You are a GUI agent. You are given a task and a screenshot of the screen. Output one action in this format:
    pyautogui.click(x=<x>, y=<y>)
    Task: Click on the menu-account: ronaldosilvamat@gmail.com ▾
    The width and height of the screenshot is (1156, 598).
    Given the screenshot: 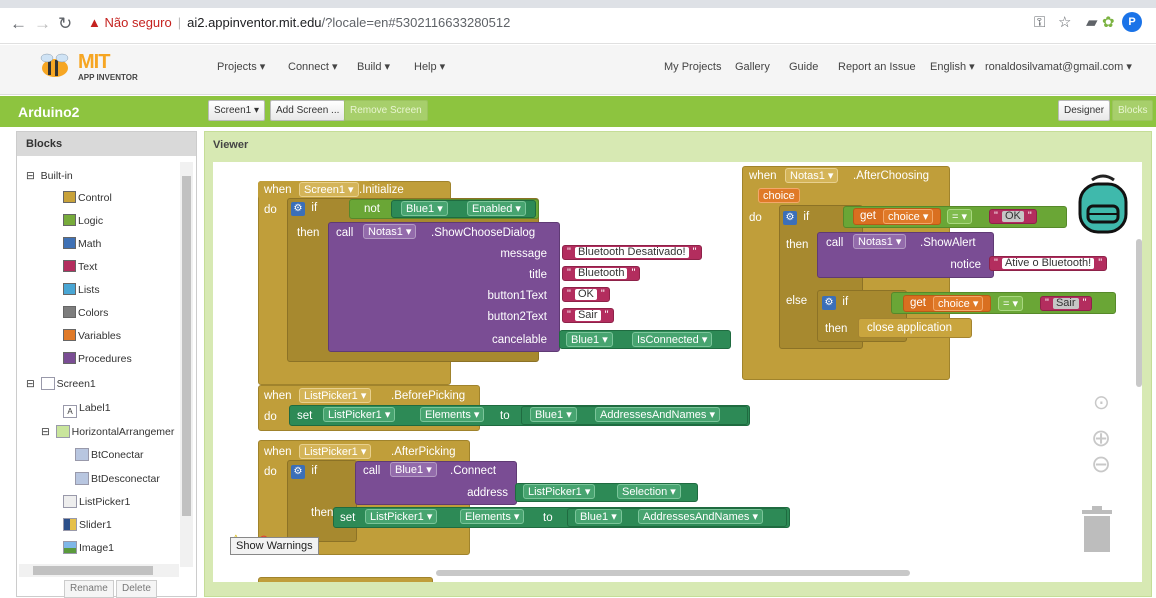 What is the action you would take?
    pyautogui.click(x=1058, y=67)
    